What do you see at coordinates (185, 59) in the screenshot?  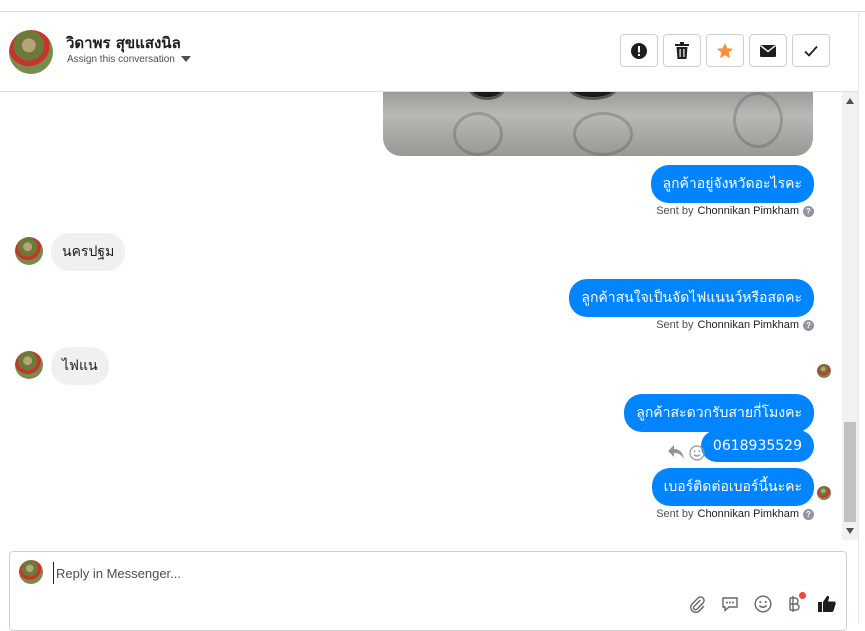 I see `caret-down-icon` at bounding box center [185, 59].